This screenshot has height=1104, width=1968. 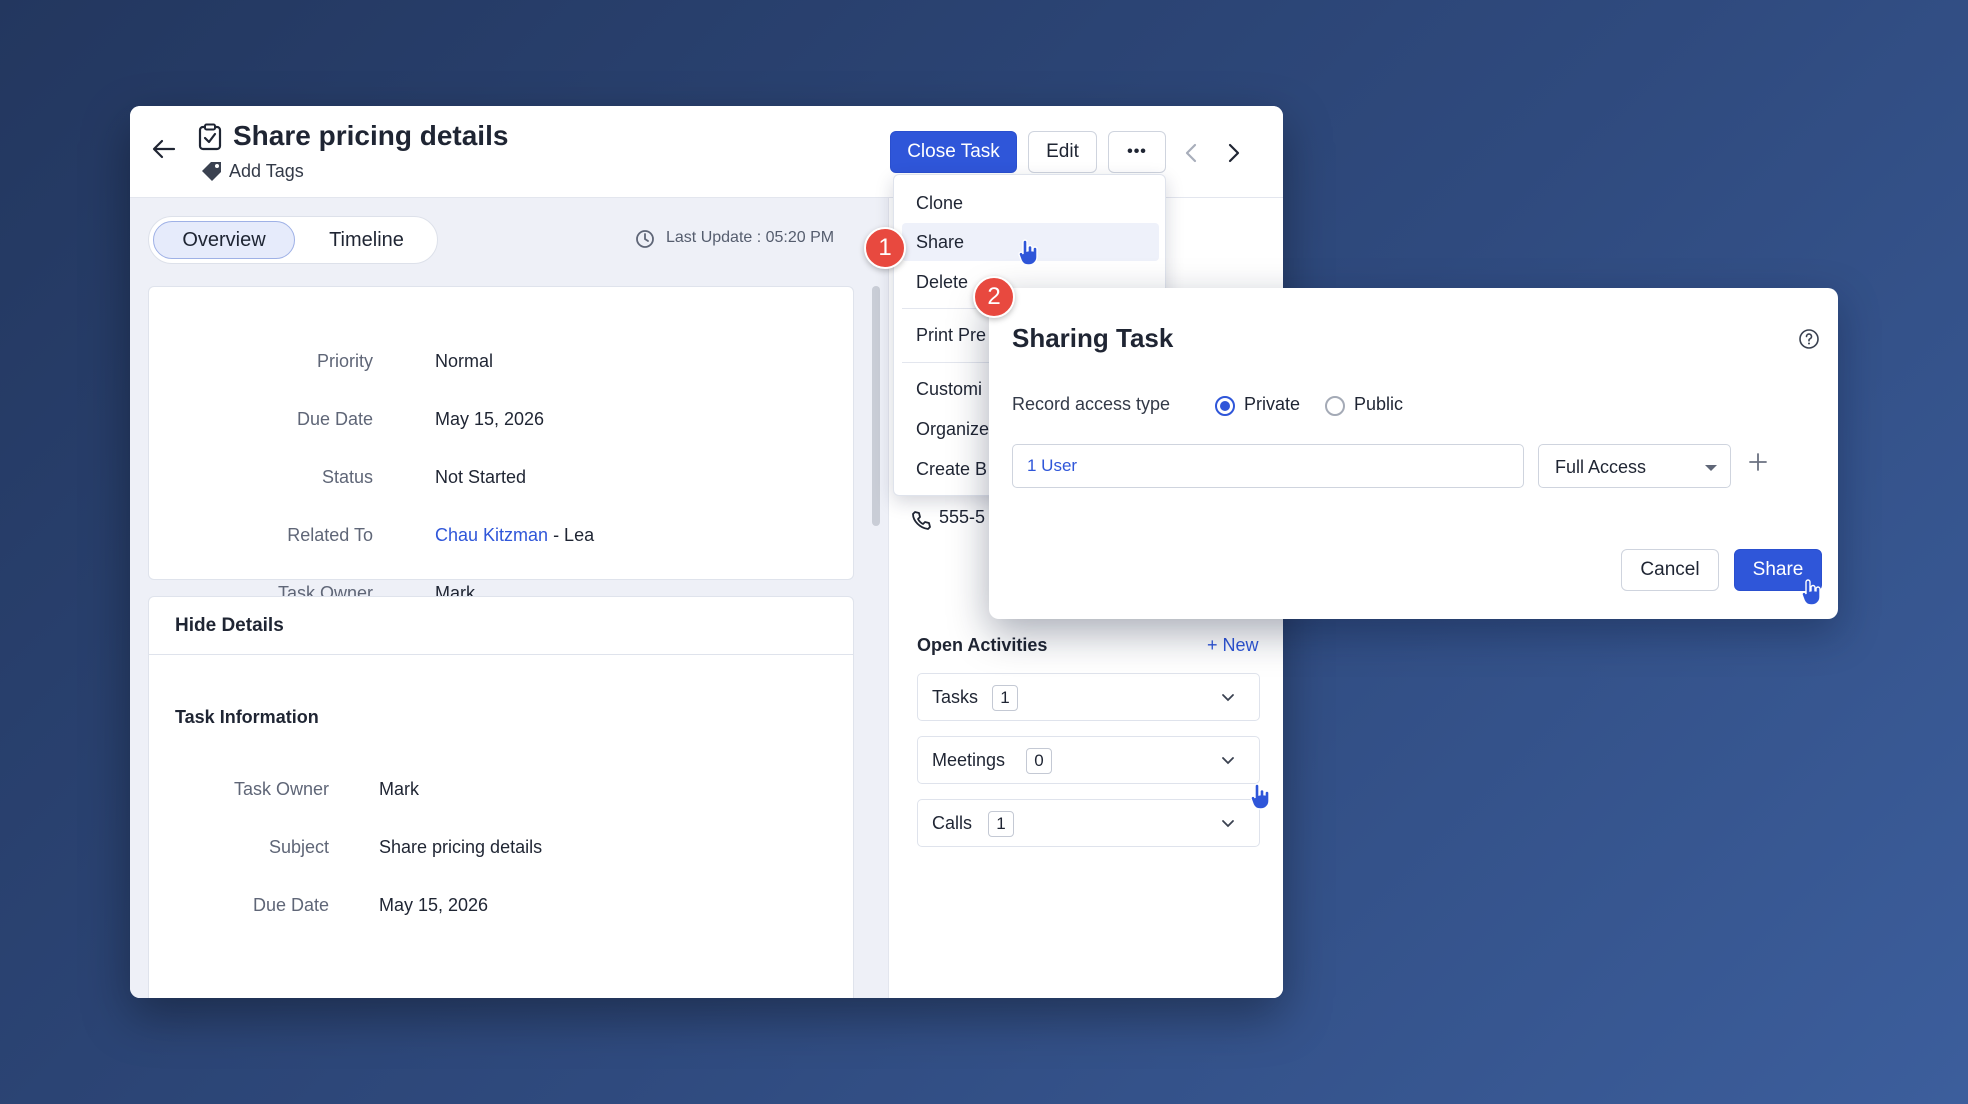 What do you see at coordinates (952, 823) in the screenshot?
I see `activity-label: Calls` at bounding box center [952, 823].